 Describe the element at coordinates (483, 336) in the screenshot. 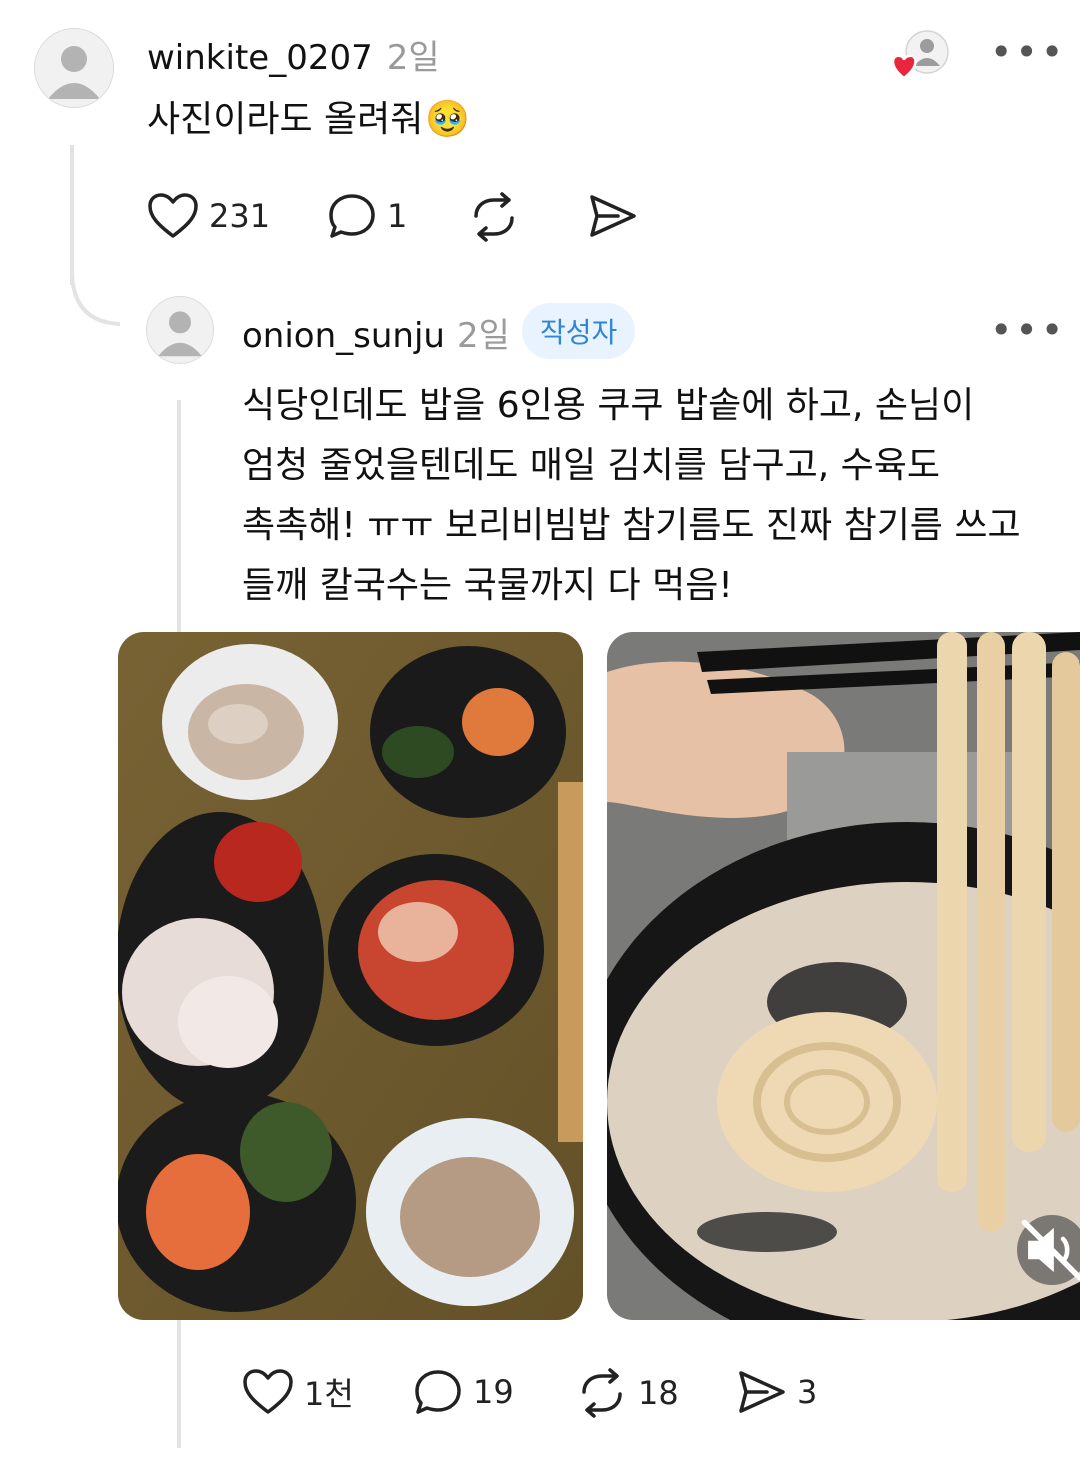

I see `reply-time: 2일` at that location.